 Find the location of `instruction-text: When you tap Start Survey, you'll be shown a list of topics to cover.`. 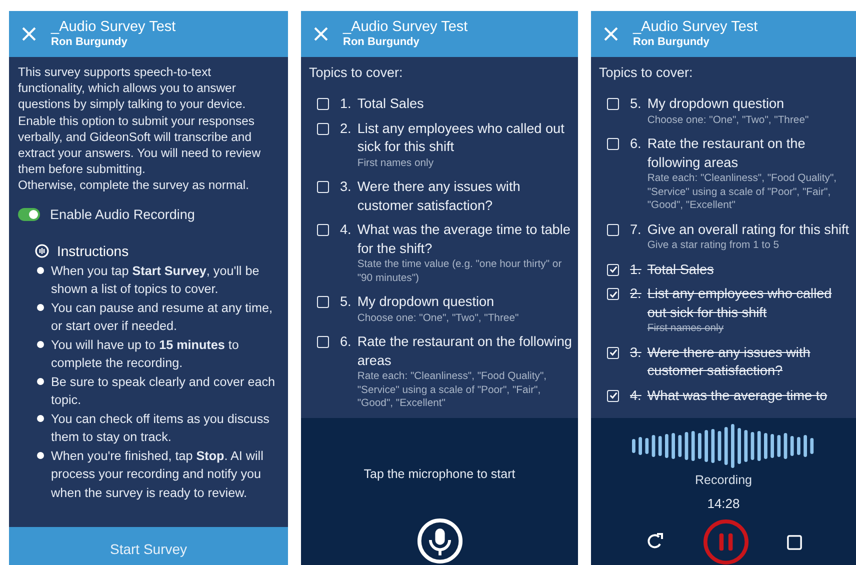

instruction-text: When you tap Start Survey, you'll be shown a list of topics to cover. is located at coordinates (155, 280).